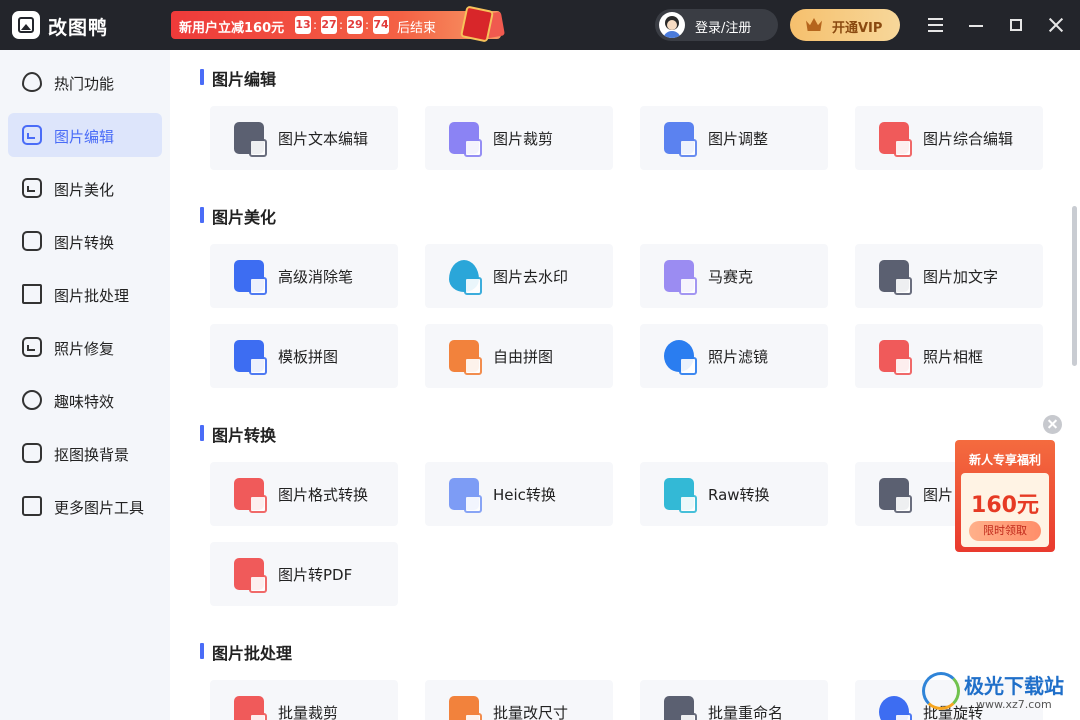 Image resolution: width=1080 pixels, height=720 pixels. I want to click on tool-card: Raw转换, so click(734, 494).